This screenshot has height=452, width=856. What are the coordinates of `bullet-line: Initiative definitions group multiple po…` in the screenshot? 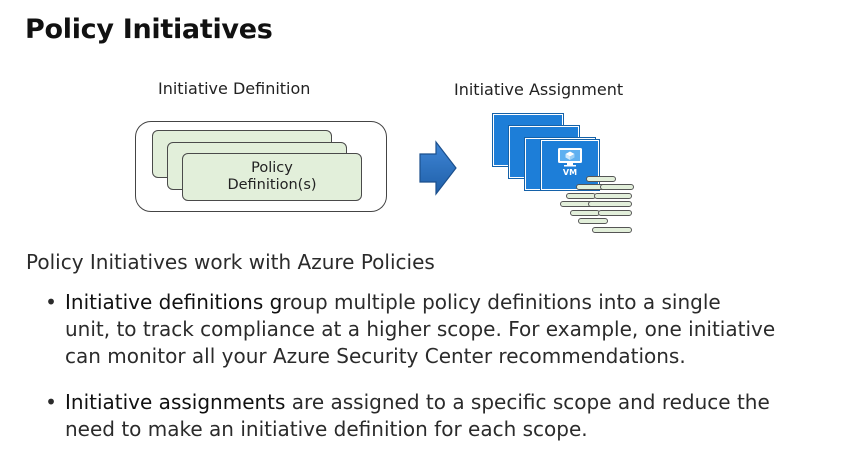 It's located at (460, 302).